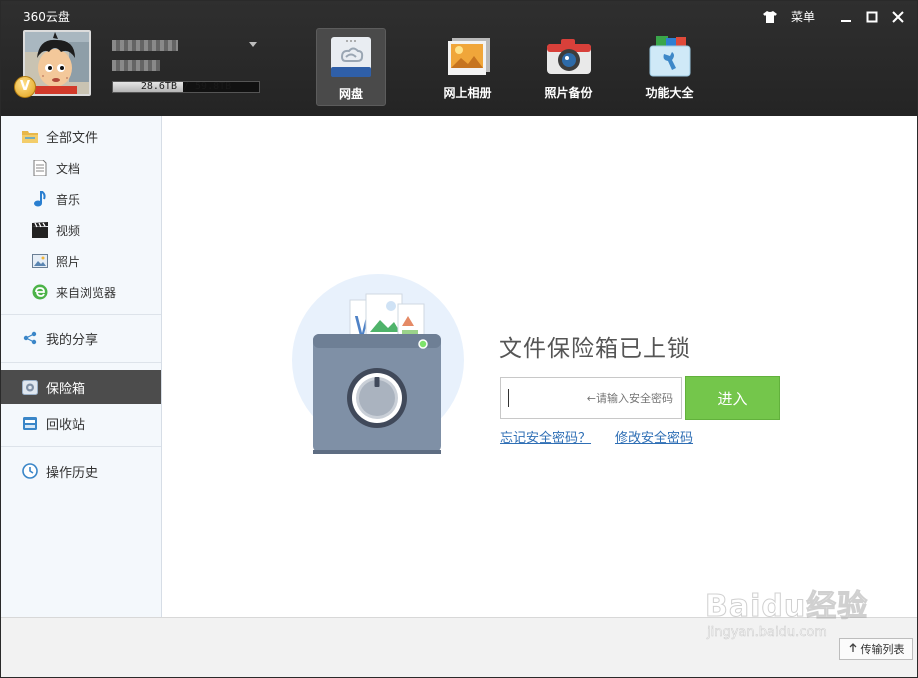 Image resolution: width=918 pixels, height=678 pixels. Describe the element at coordinates (72, 340) in the screenshot. I see `sidebar-item-label: 我的分享` at that location.